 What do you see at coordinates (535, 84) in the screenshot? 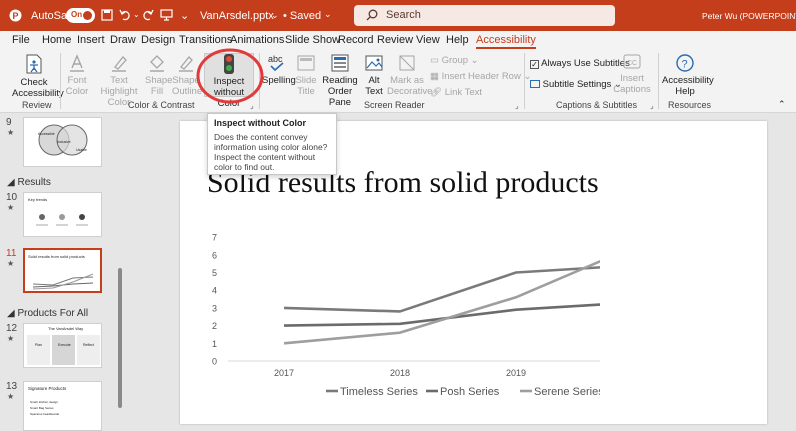
I see `subtitle-settings-icon` at bounding box center [535, 84].